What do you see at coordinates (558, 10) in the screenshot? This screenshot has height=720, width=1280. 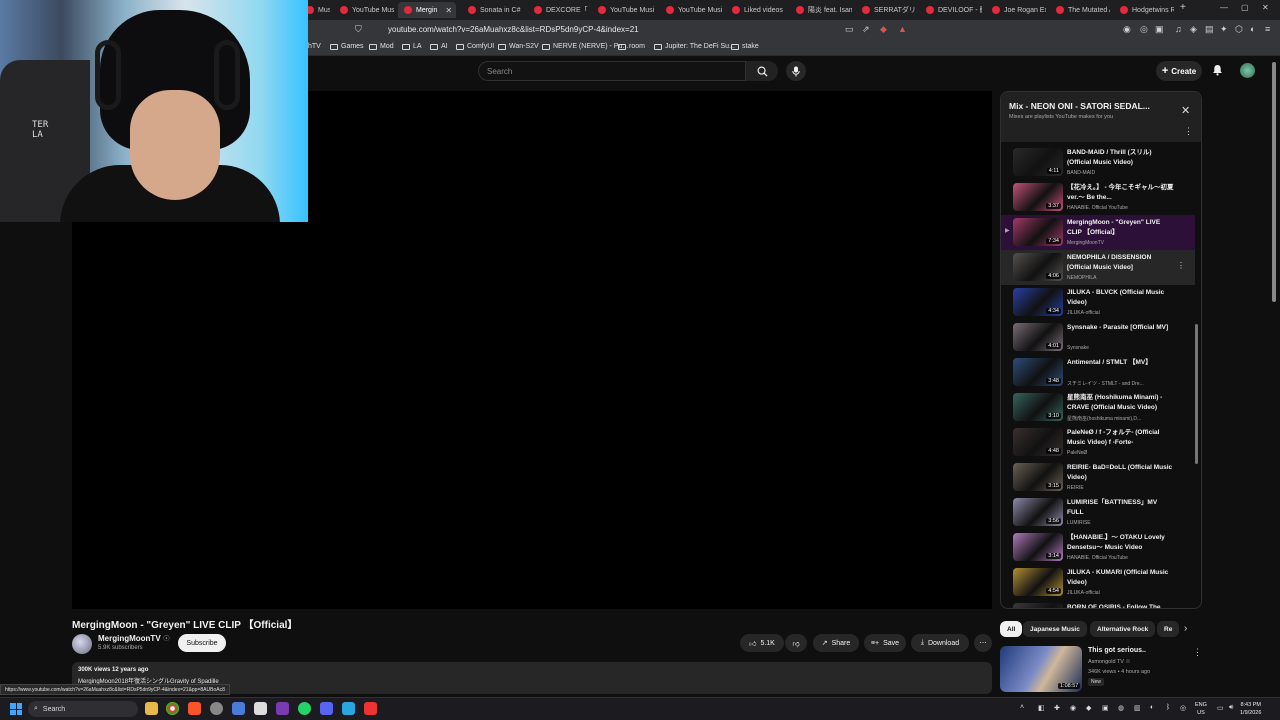 I see `browser-tab: DEXCORE「RAI` at bounding box center [558, 10].